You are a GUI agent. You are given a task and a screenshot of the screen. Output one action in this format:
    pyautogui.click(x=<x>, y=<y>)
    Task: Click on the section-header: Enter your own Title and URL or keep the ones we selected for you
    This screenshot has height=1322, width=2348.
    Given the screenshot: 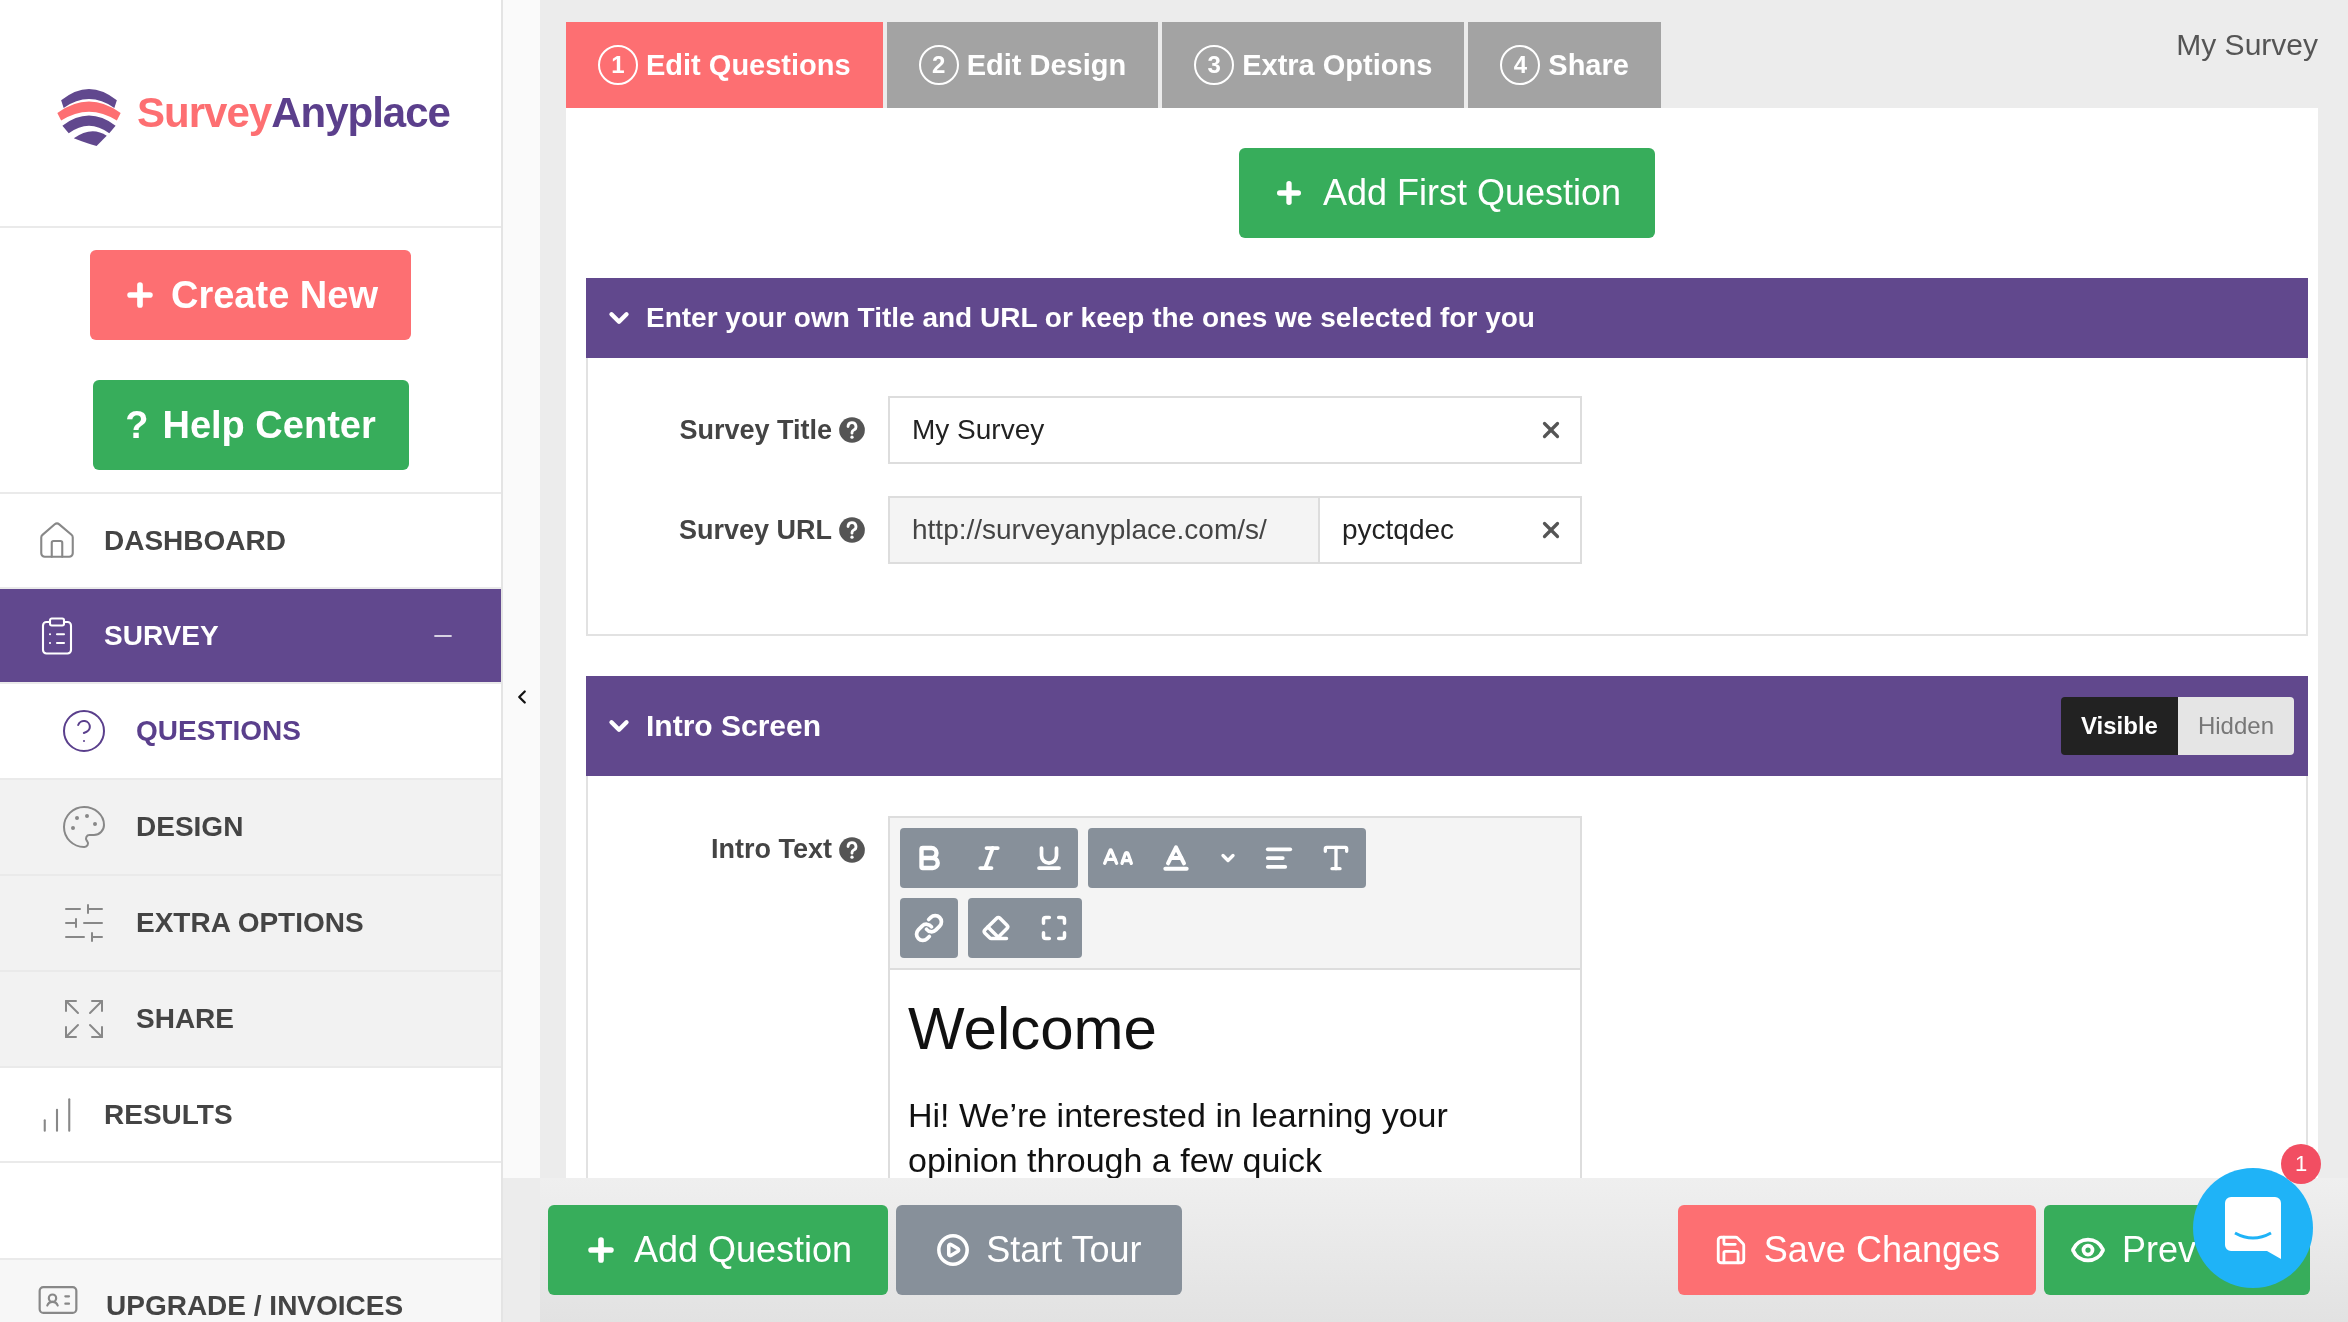 What is the action you would take?
    pyautogui.click(x=1447, y=318)
    